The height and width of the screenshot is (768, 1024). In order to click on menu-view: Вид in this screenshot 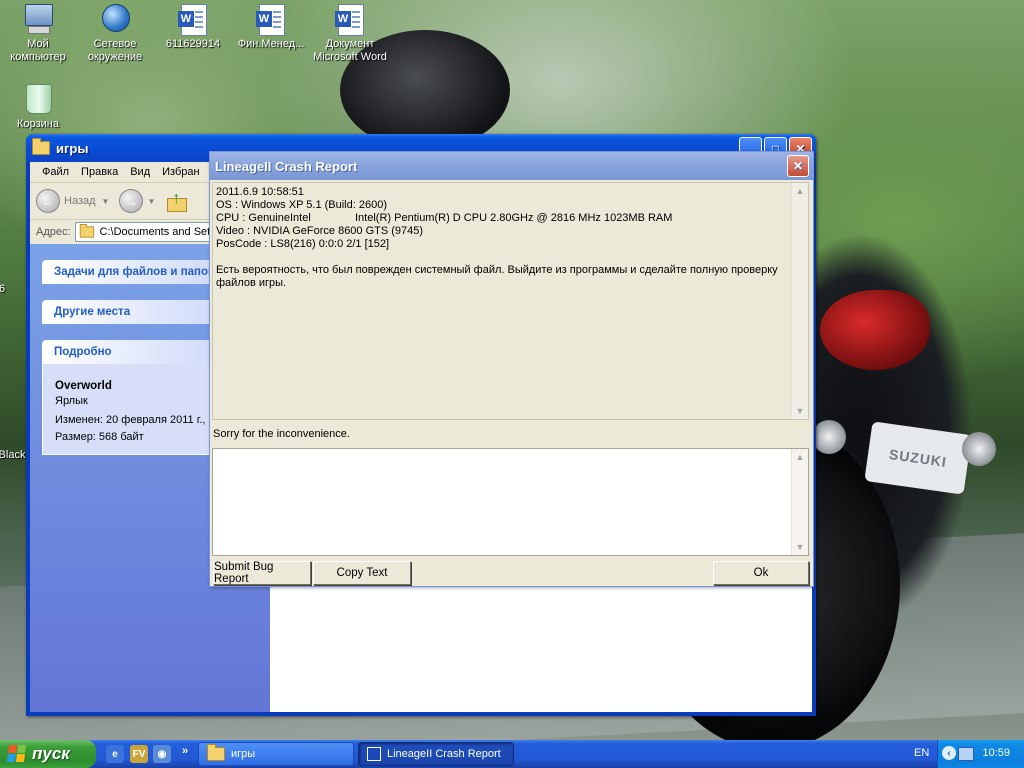, I will do `click(140, 172)`.